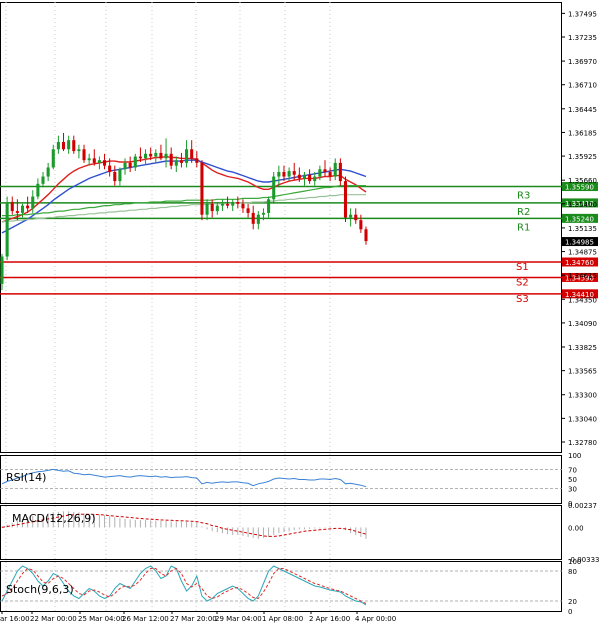  I want to click on price-tick-label: 1.33825, so click(582, 348).